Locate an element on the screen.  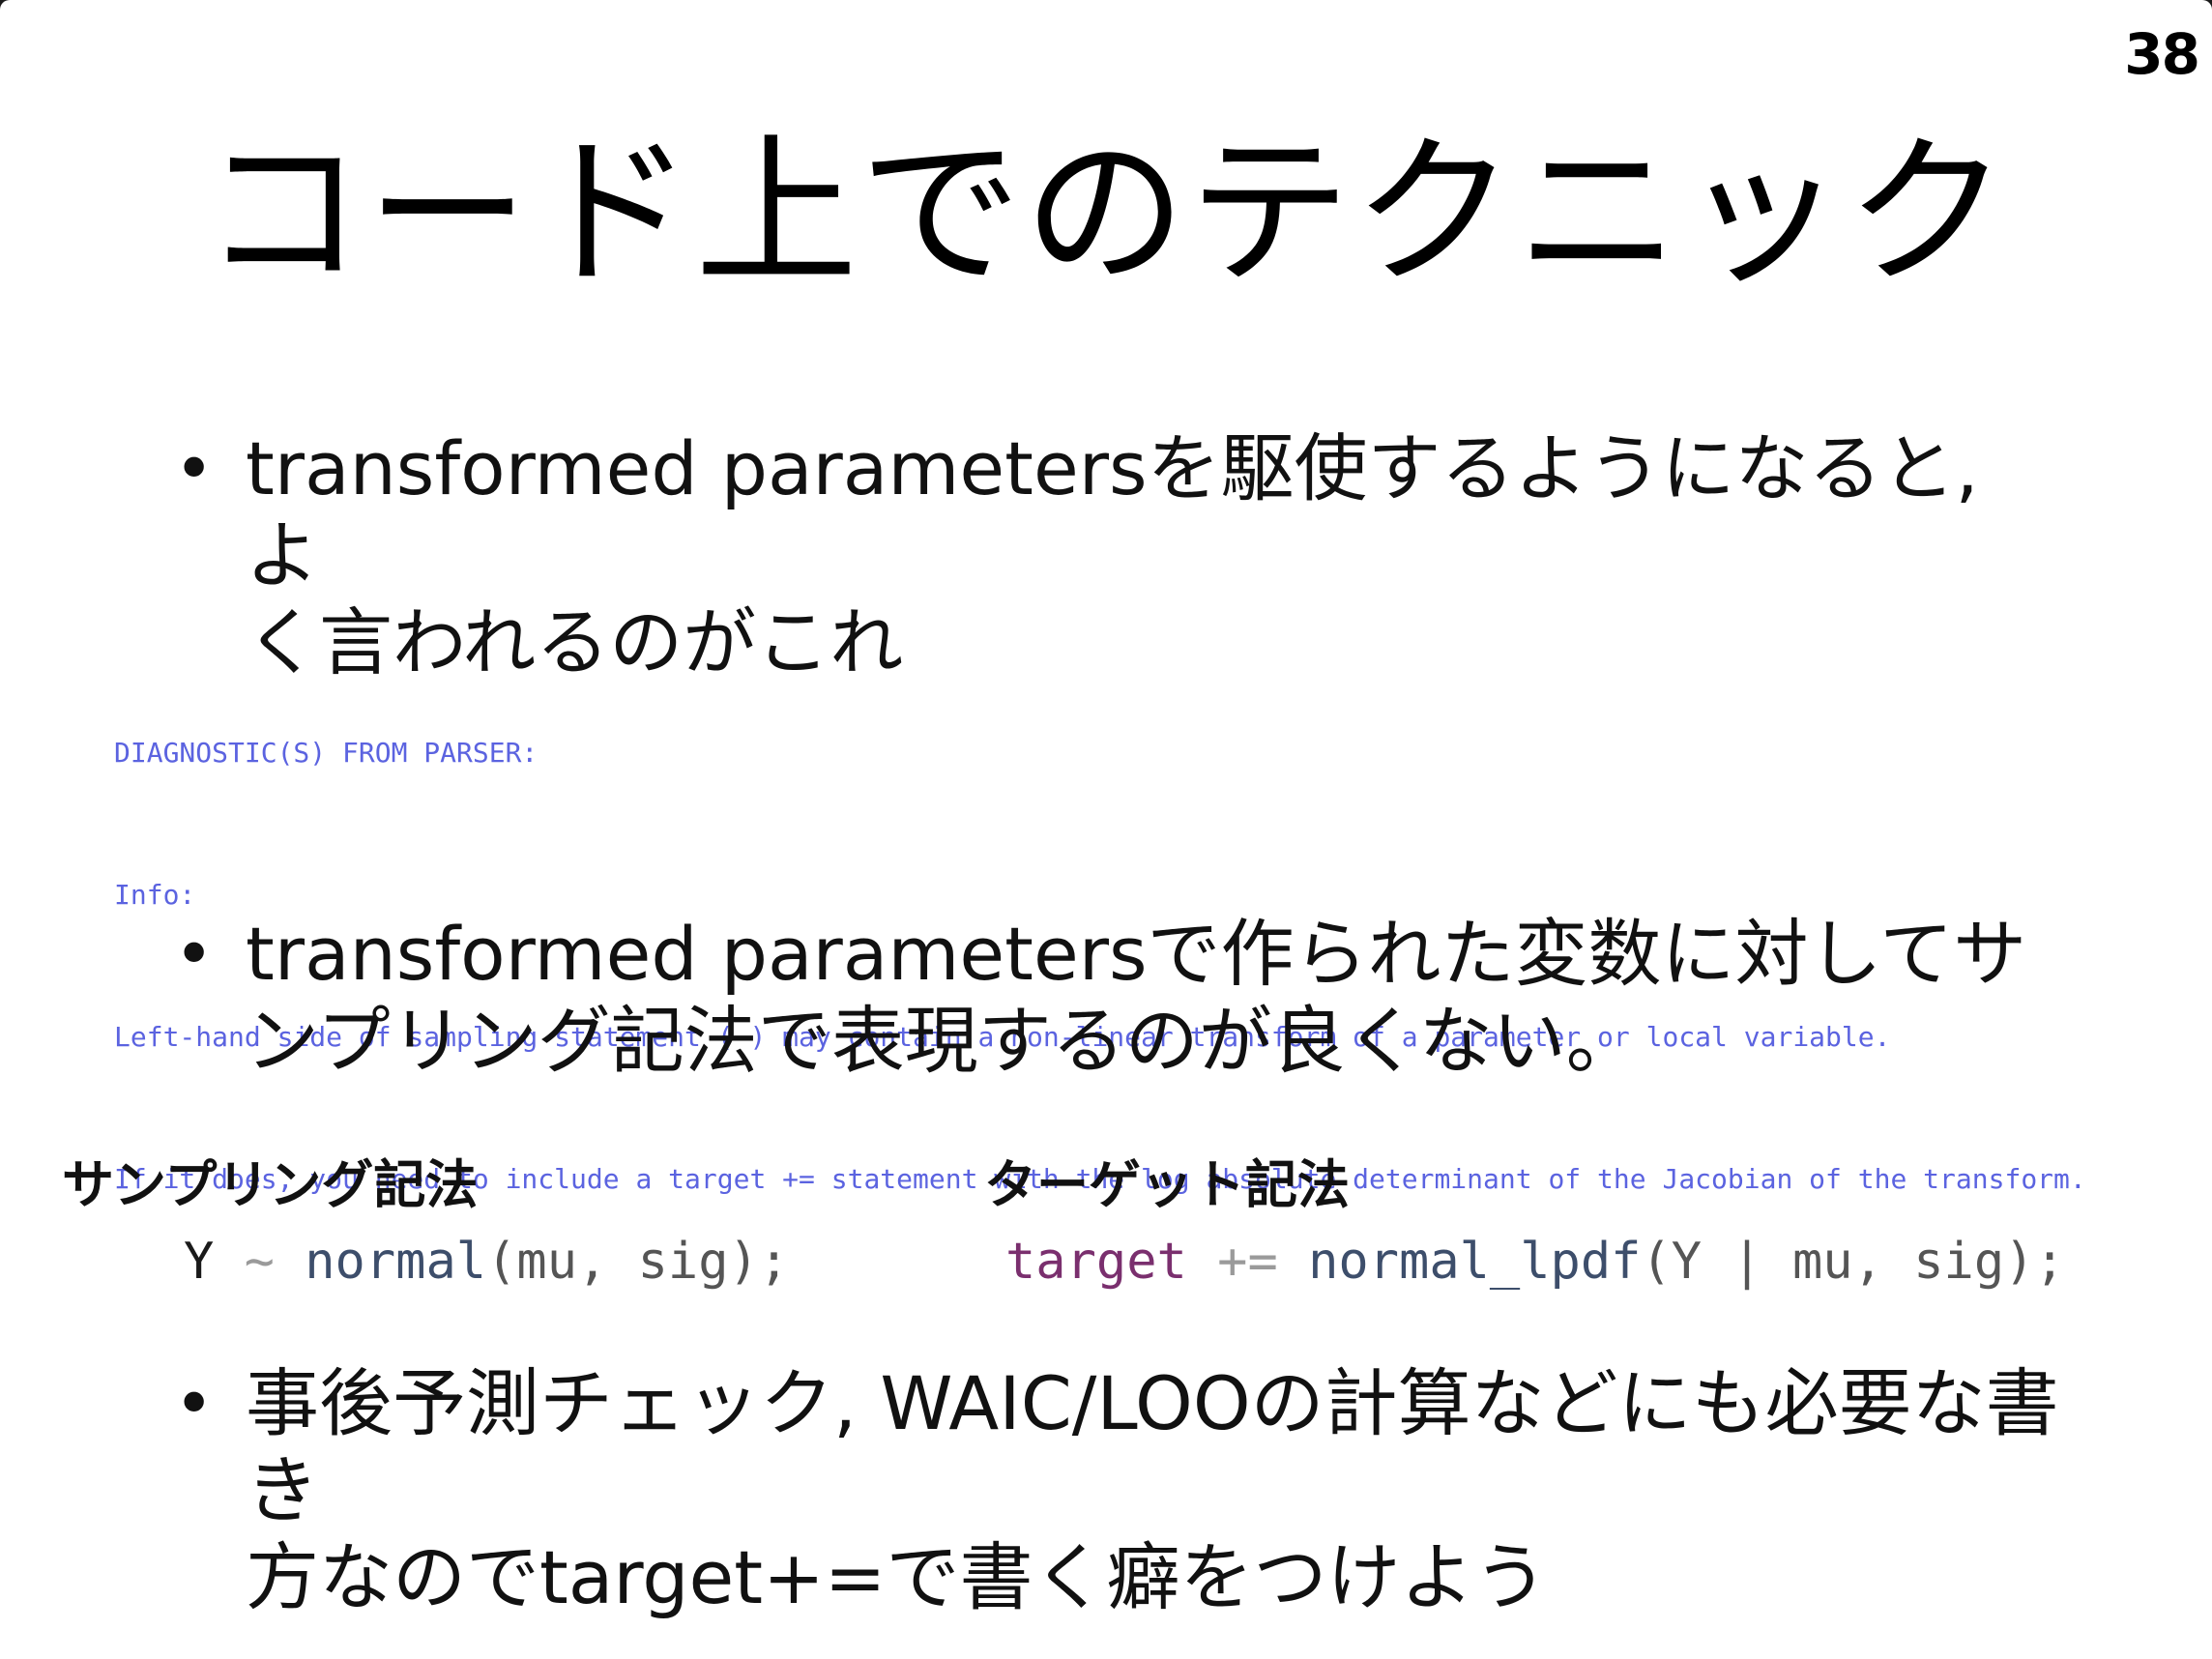
code-operator: ~ is located at coordinates (259, 1262).